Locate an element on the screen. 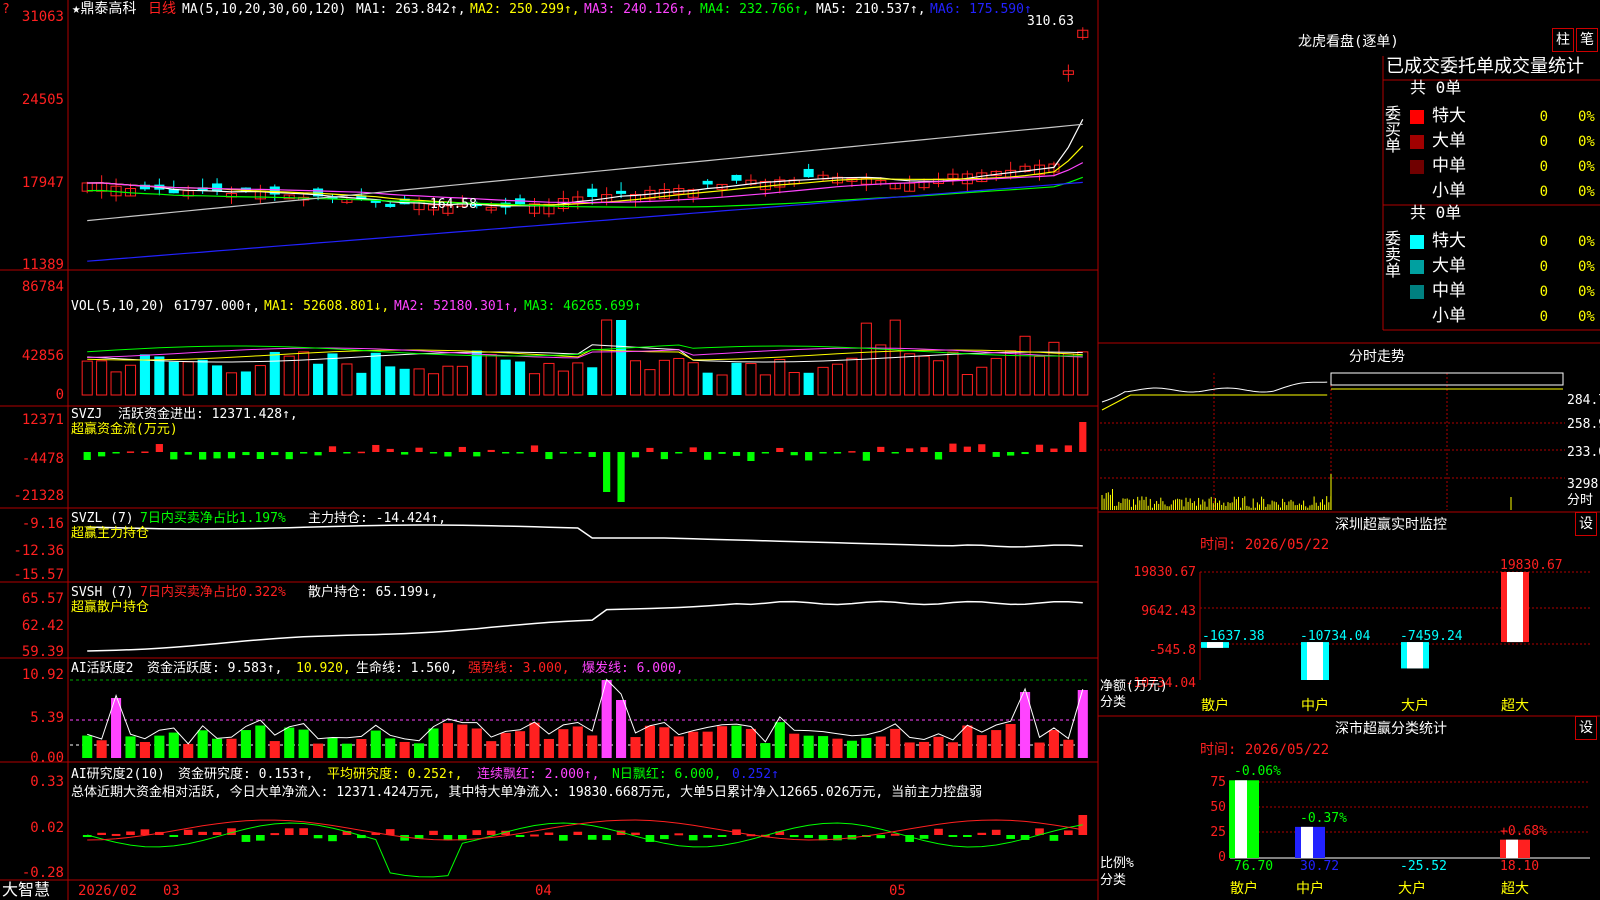 This screenshot has width=1600, height=900. sz-class-y-tick-2: 25 is located at coordinates (1218, 832).